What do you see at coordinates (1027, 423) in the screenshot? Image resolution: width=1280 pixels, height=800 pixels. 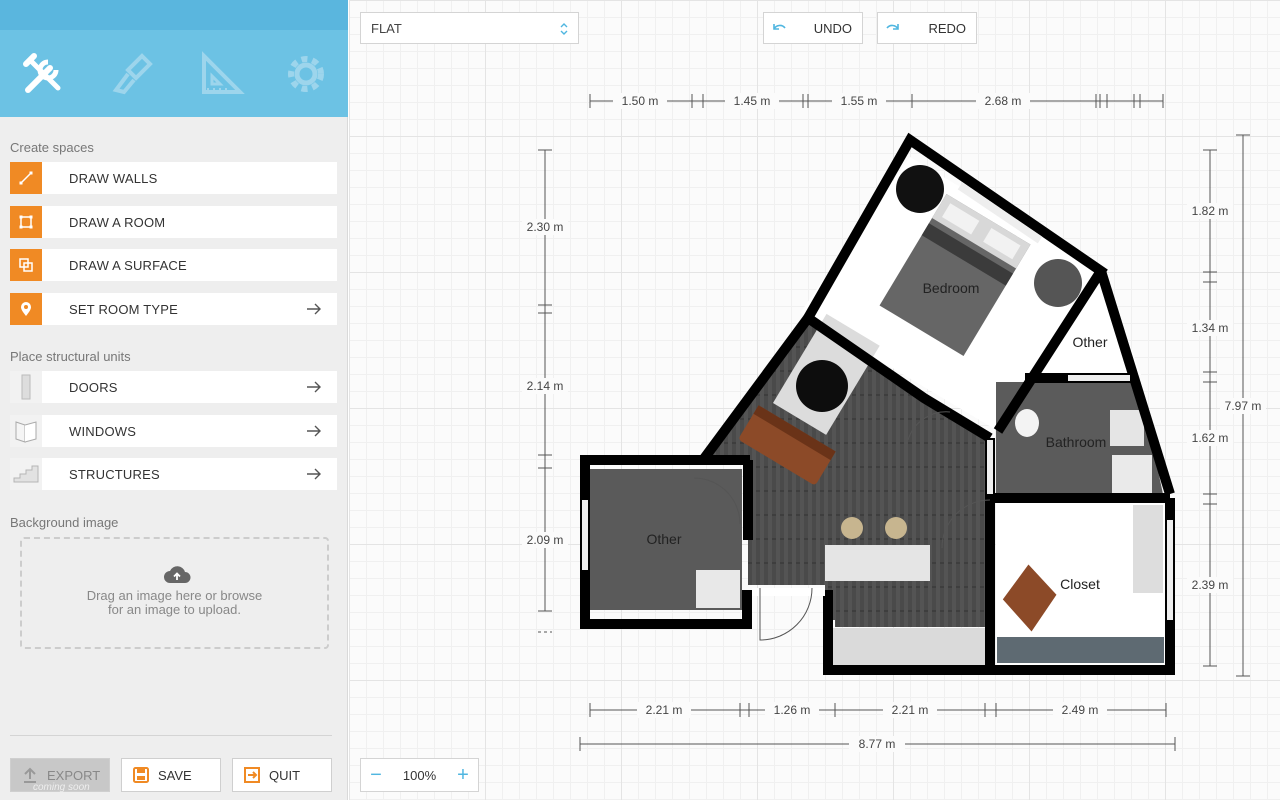 I see `toilet` at bounding box center [1027, 423].